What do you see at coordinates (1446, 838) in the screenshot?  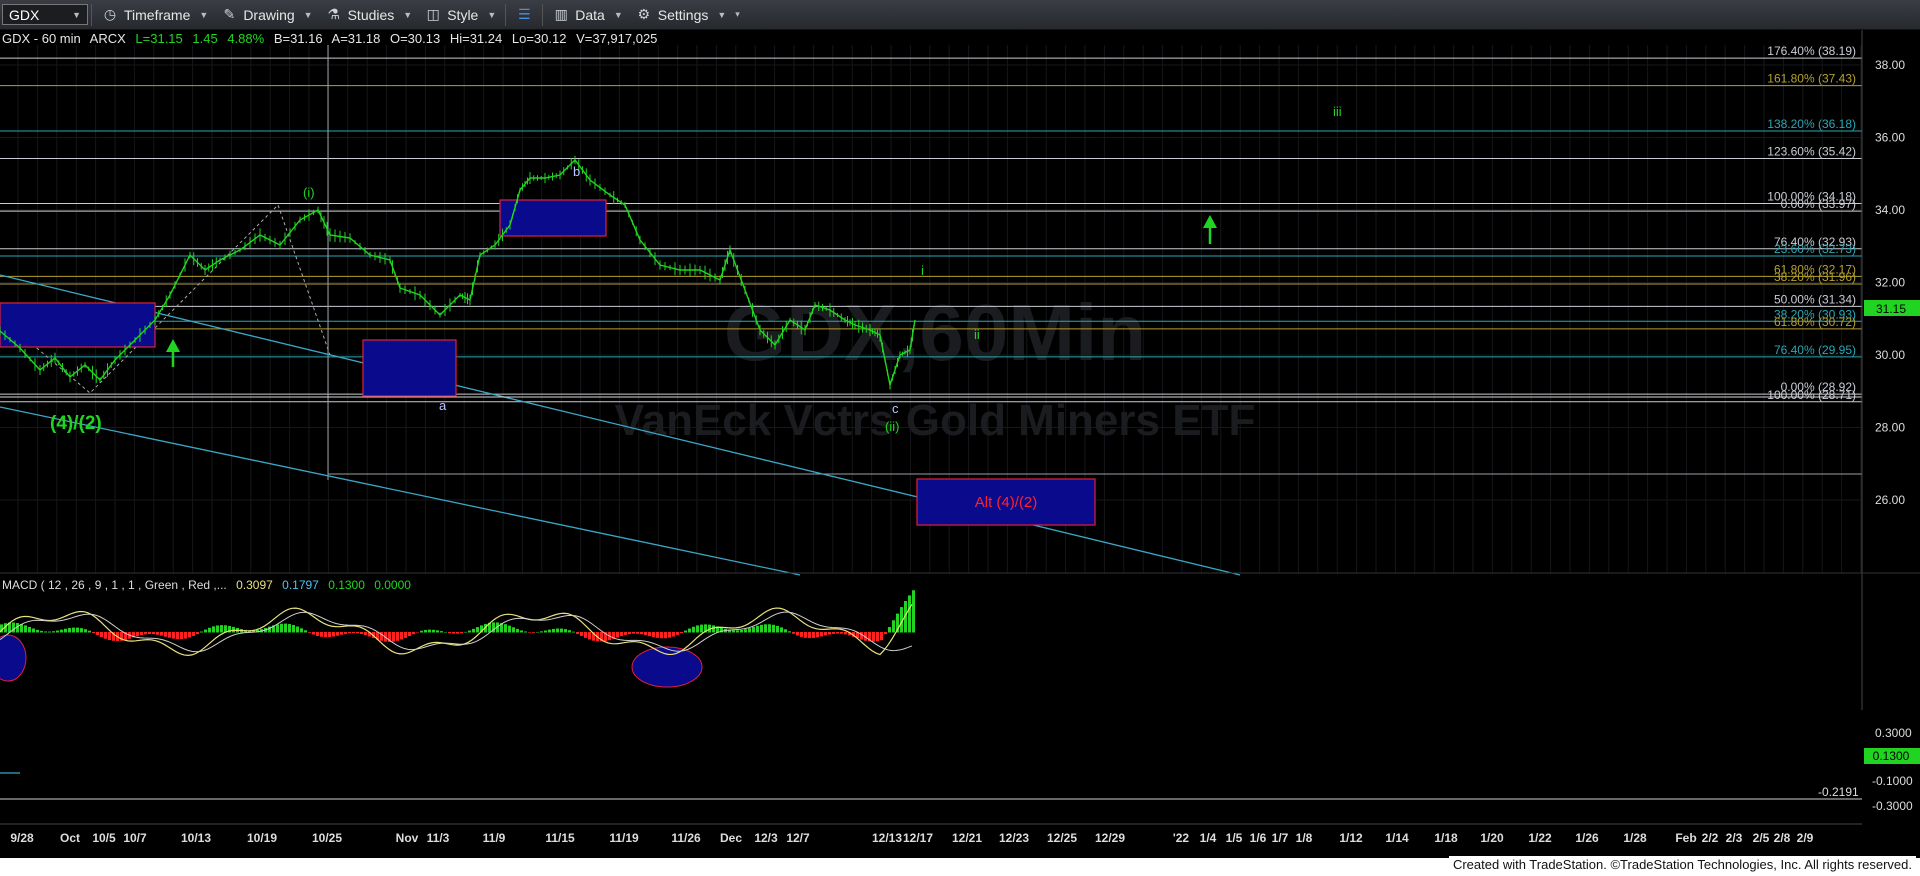 I see `time-label-30: 1/18` at bounding box center [1446, 838].